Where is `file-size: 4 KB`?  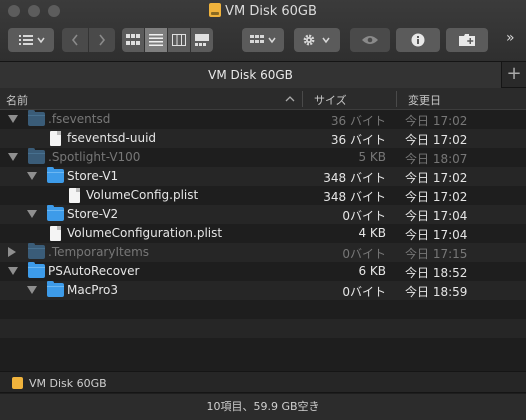 file-size: 4 KB is located at coordinates (372, 233).